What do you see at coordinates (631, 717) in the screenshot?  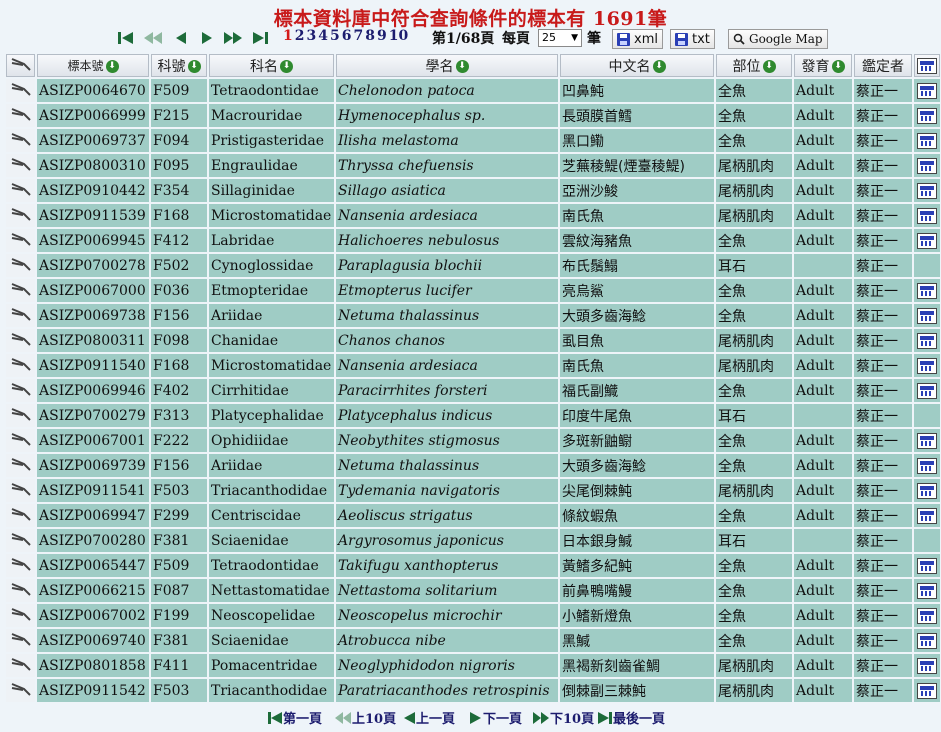 I see `last-page-link: 最後一頁` at bounding box center [631, 717].